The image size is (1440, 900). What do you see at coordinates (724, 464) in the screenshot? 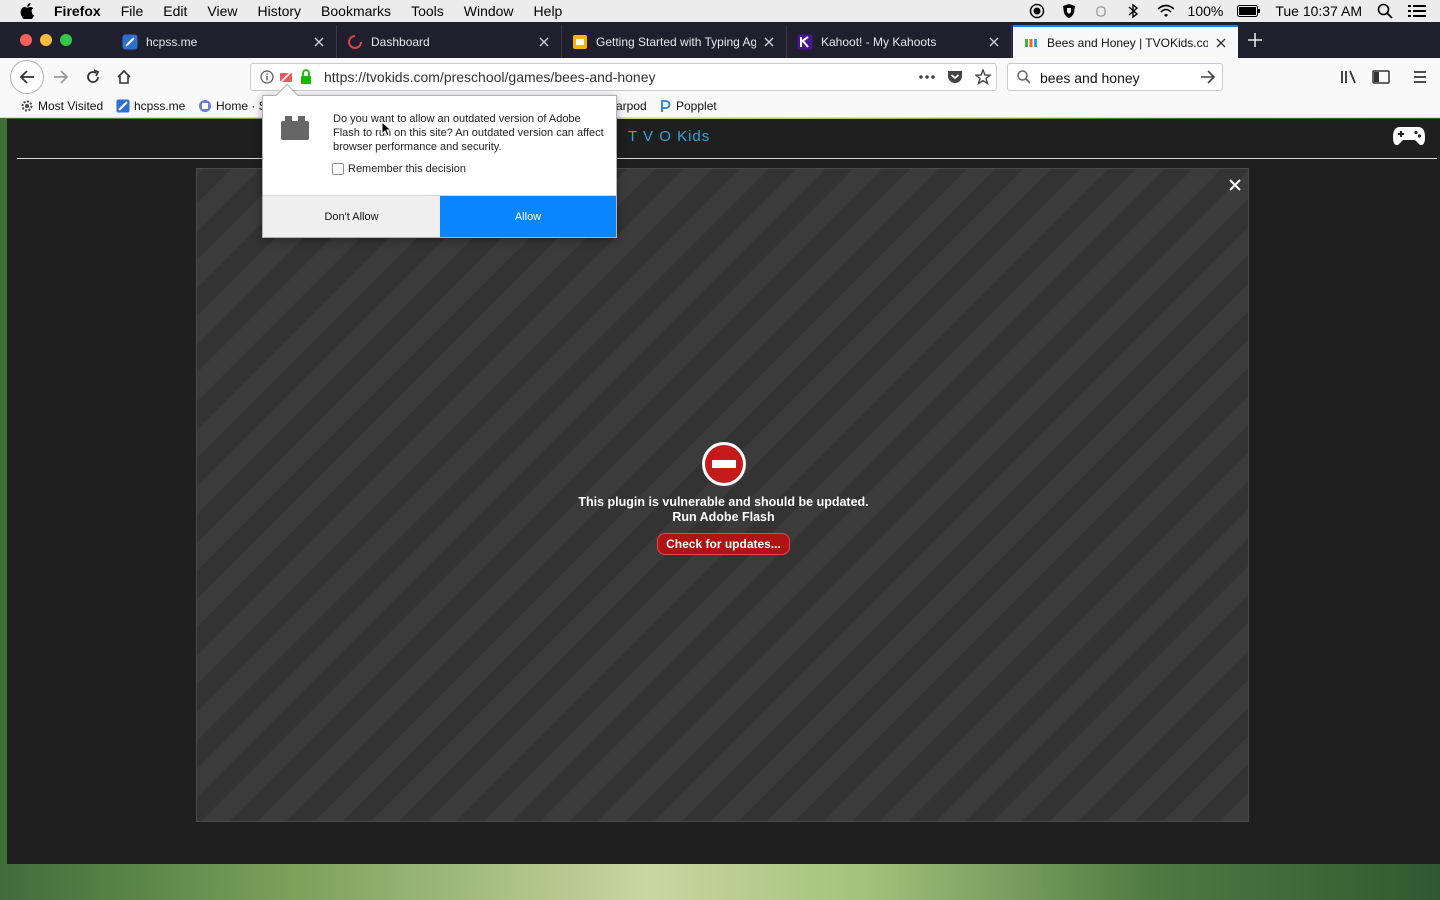
I see `blocked-plugin-icon` at bounding box center [724, 464].